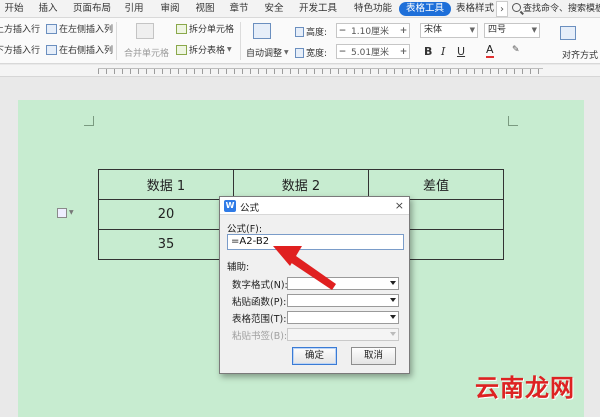  I want to click on insert-col-left-label: 在左侧插入列, so click(86, 30).